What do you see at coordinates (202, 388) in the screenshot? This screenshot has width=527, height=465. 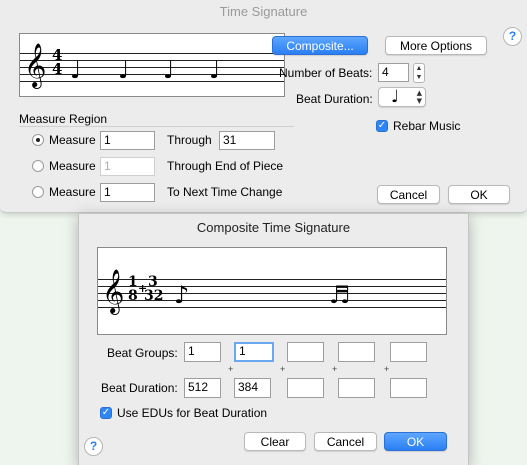 I see `beat-duration-field-1: 512` at bounding box center [202, 388].